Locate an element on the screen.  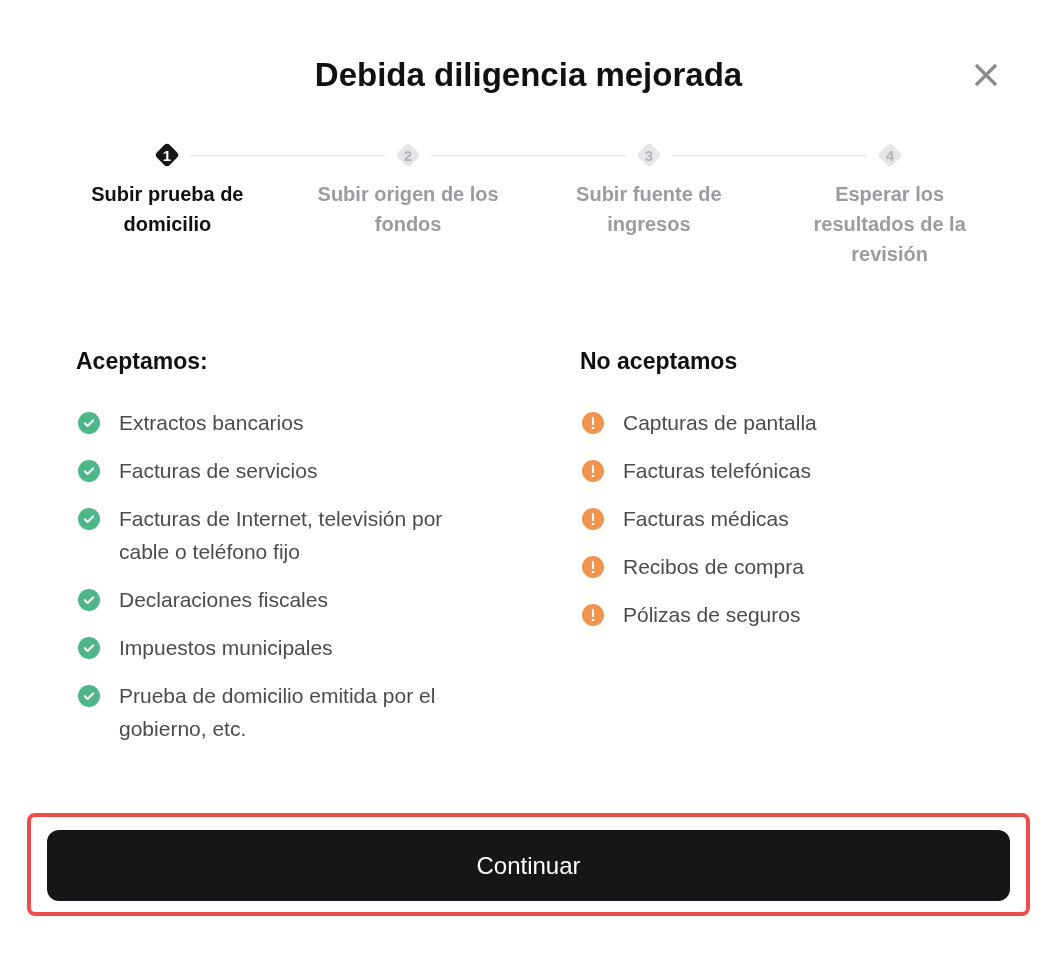
rejected-heading: No aceptamos is located at coordinates (659, 361).